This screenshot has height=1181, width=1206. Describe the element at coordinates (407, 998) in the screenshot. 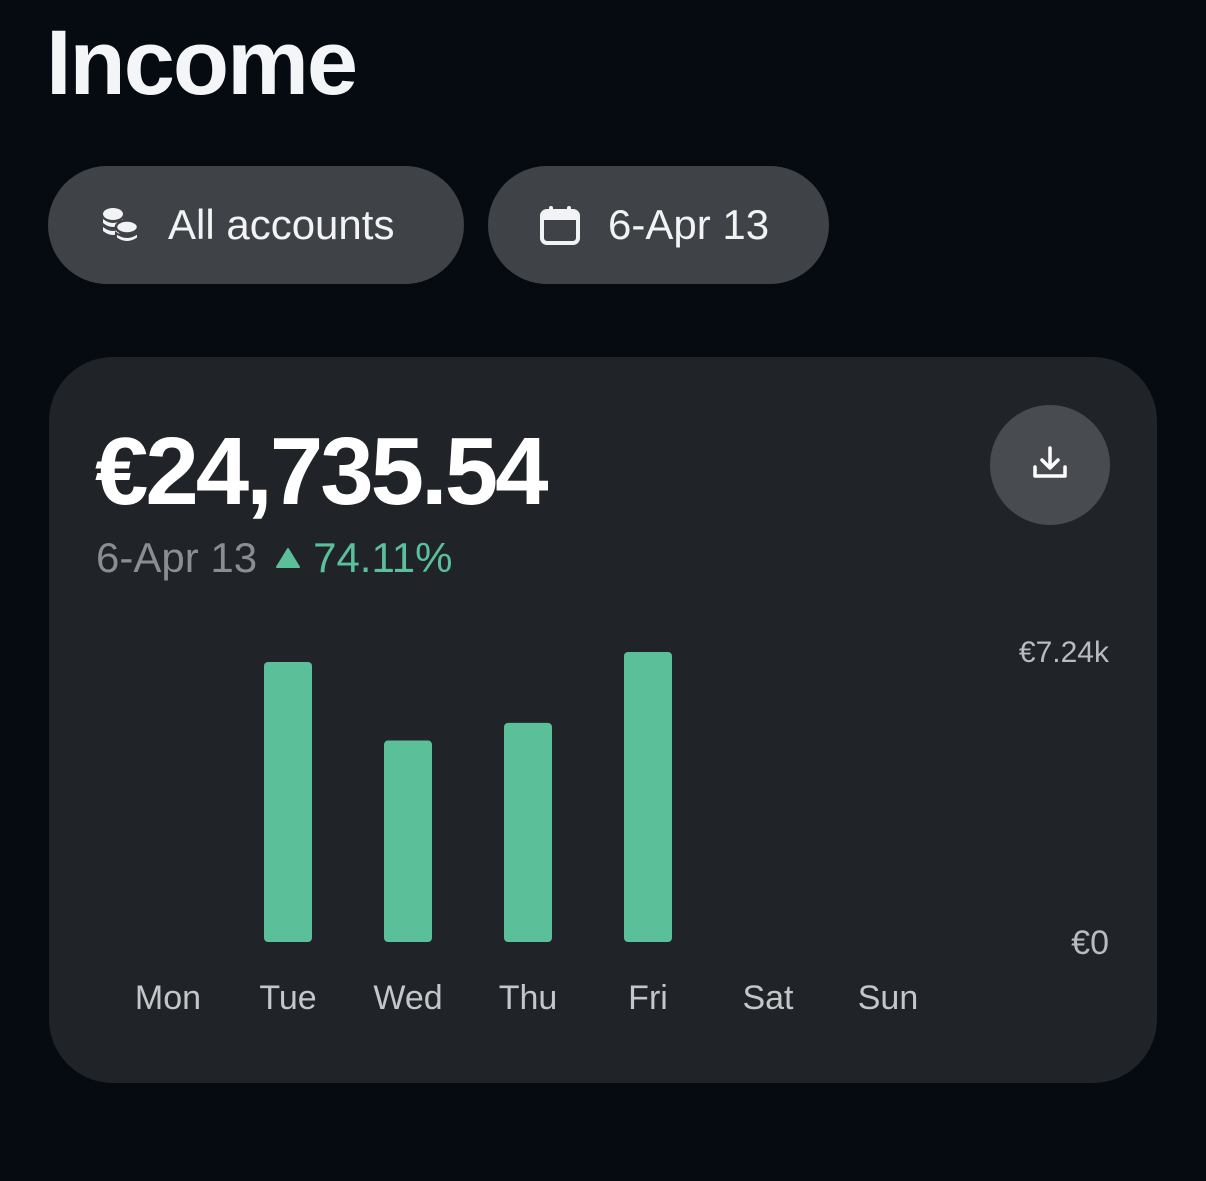

I see `x-tick-label-wed: Wed` at that location.